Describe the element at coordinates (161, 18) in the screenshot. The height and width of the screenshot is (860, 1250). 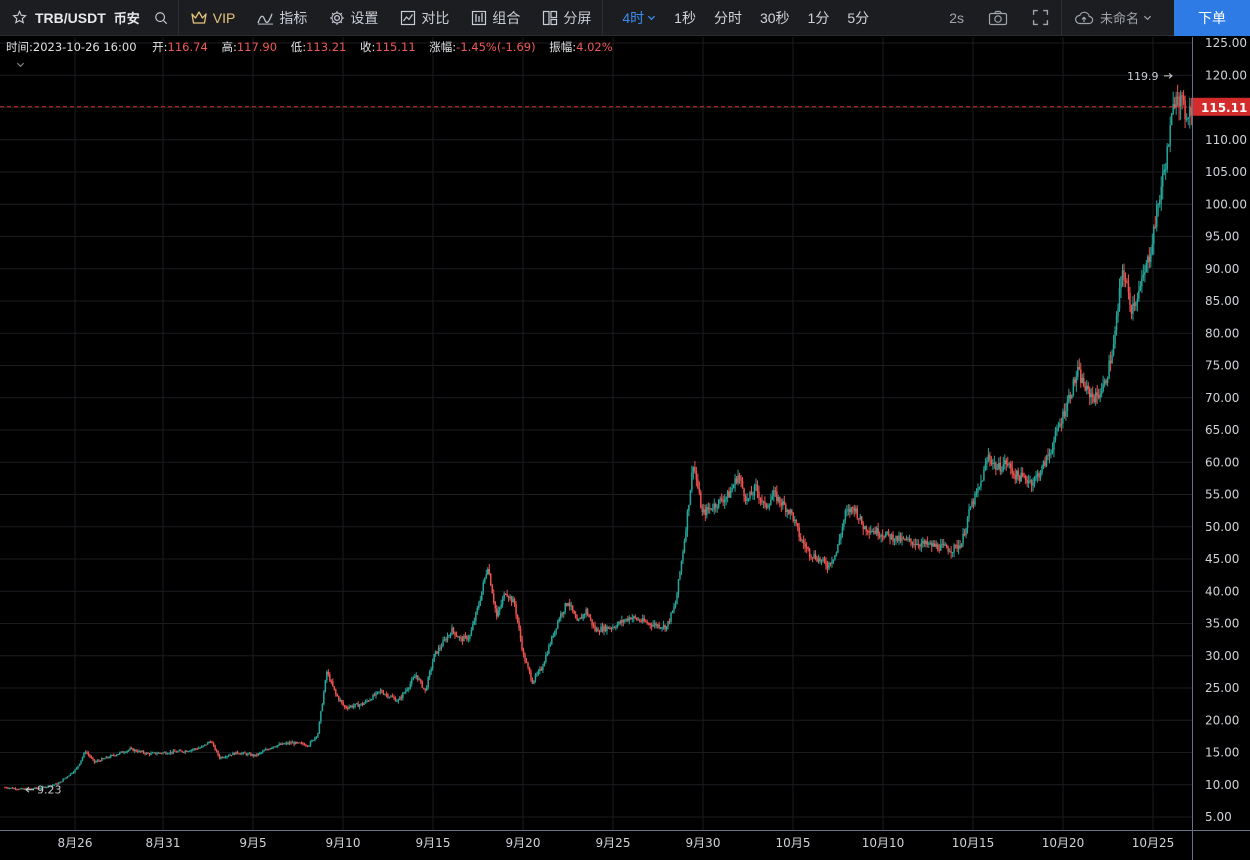
I see `search-icon` at that location.